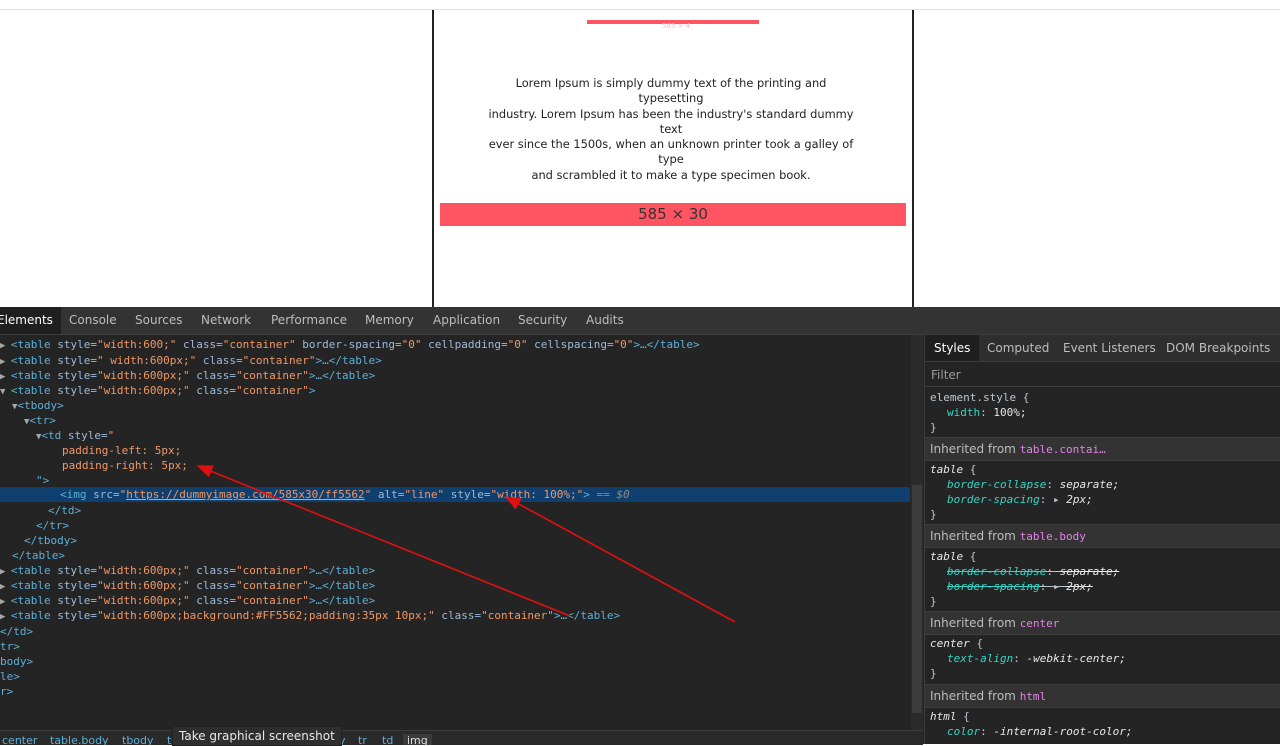  Describe the element at coordinates (5, 392) in the screenshot. I see `collapse-triangle-icon: ▼` at that location.